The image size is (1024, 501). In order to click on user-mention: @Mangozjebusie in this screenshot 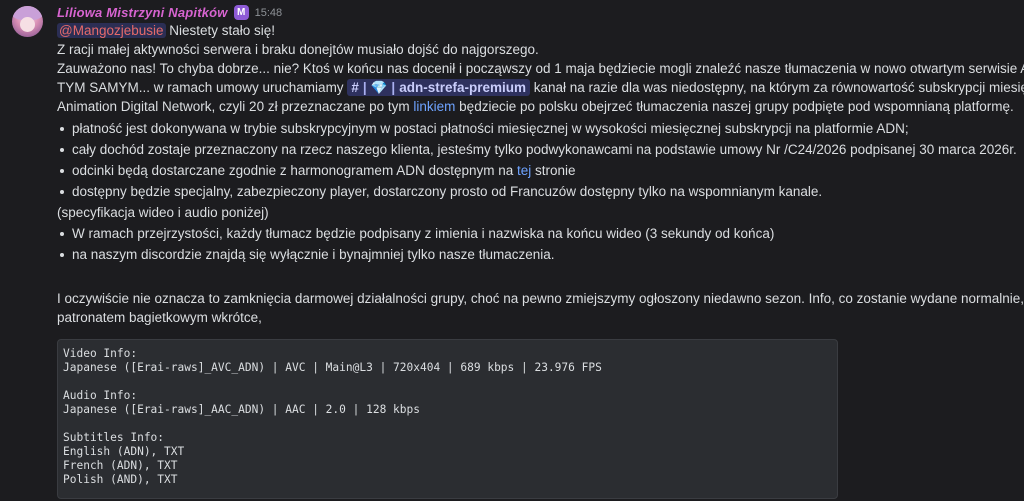, I will do `click(111, 30)`.